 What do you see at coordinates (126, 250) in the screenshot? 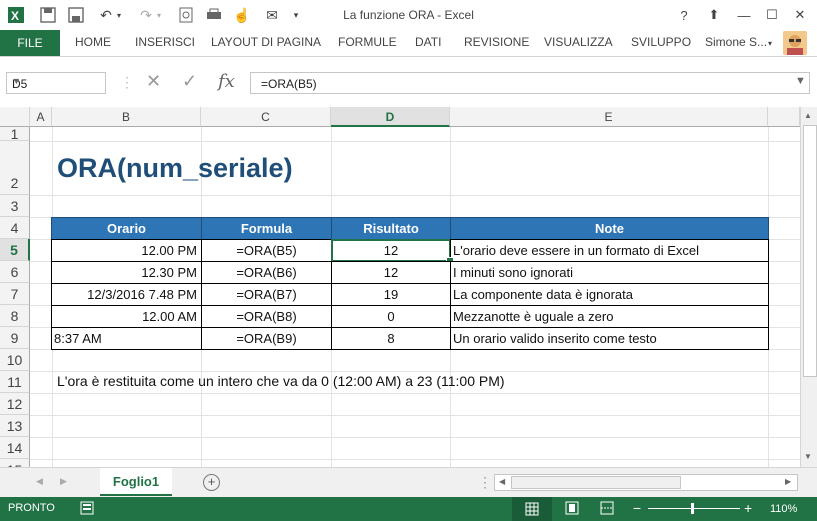
I see `cell-b5: 12.00 PM` at bounding box center [126, 250].